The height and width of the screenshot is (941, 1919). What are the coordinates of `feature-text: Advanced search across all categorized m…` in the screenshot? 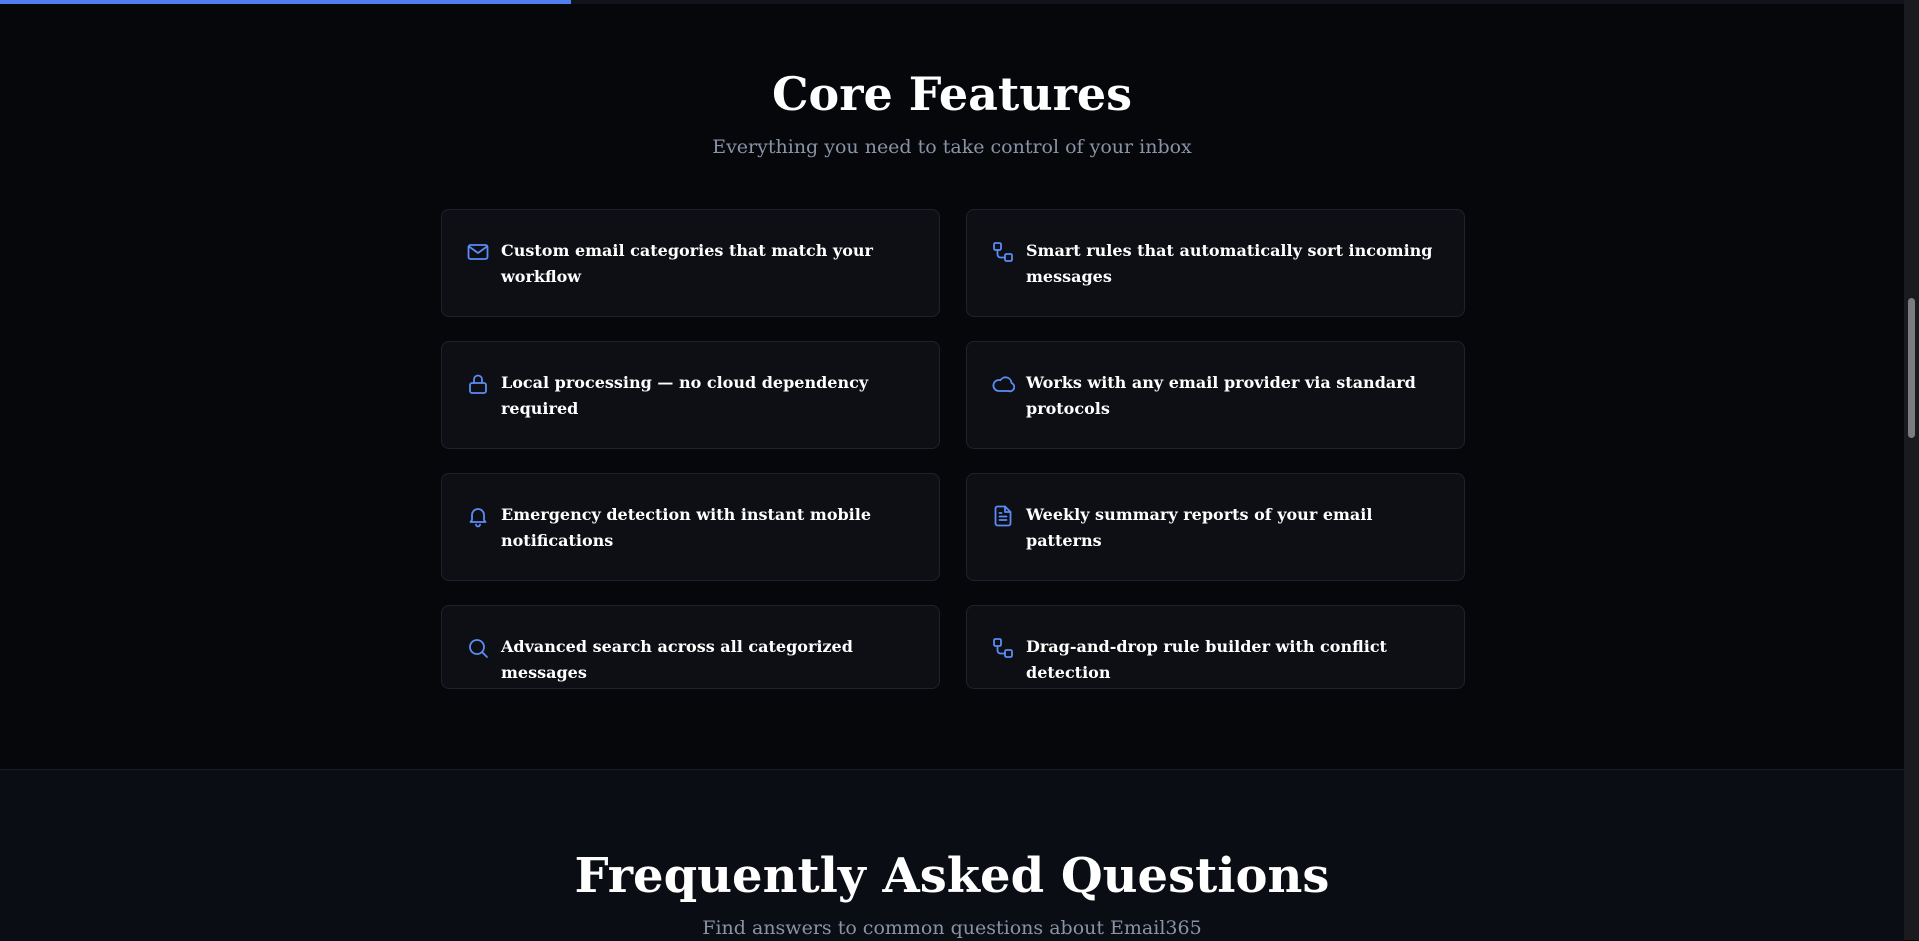 It's located at (677, 659).